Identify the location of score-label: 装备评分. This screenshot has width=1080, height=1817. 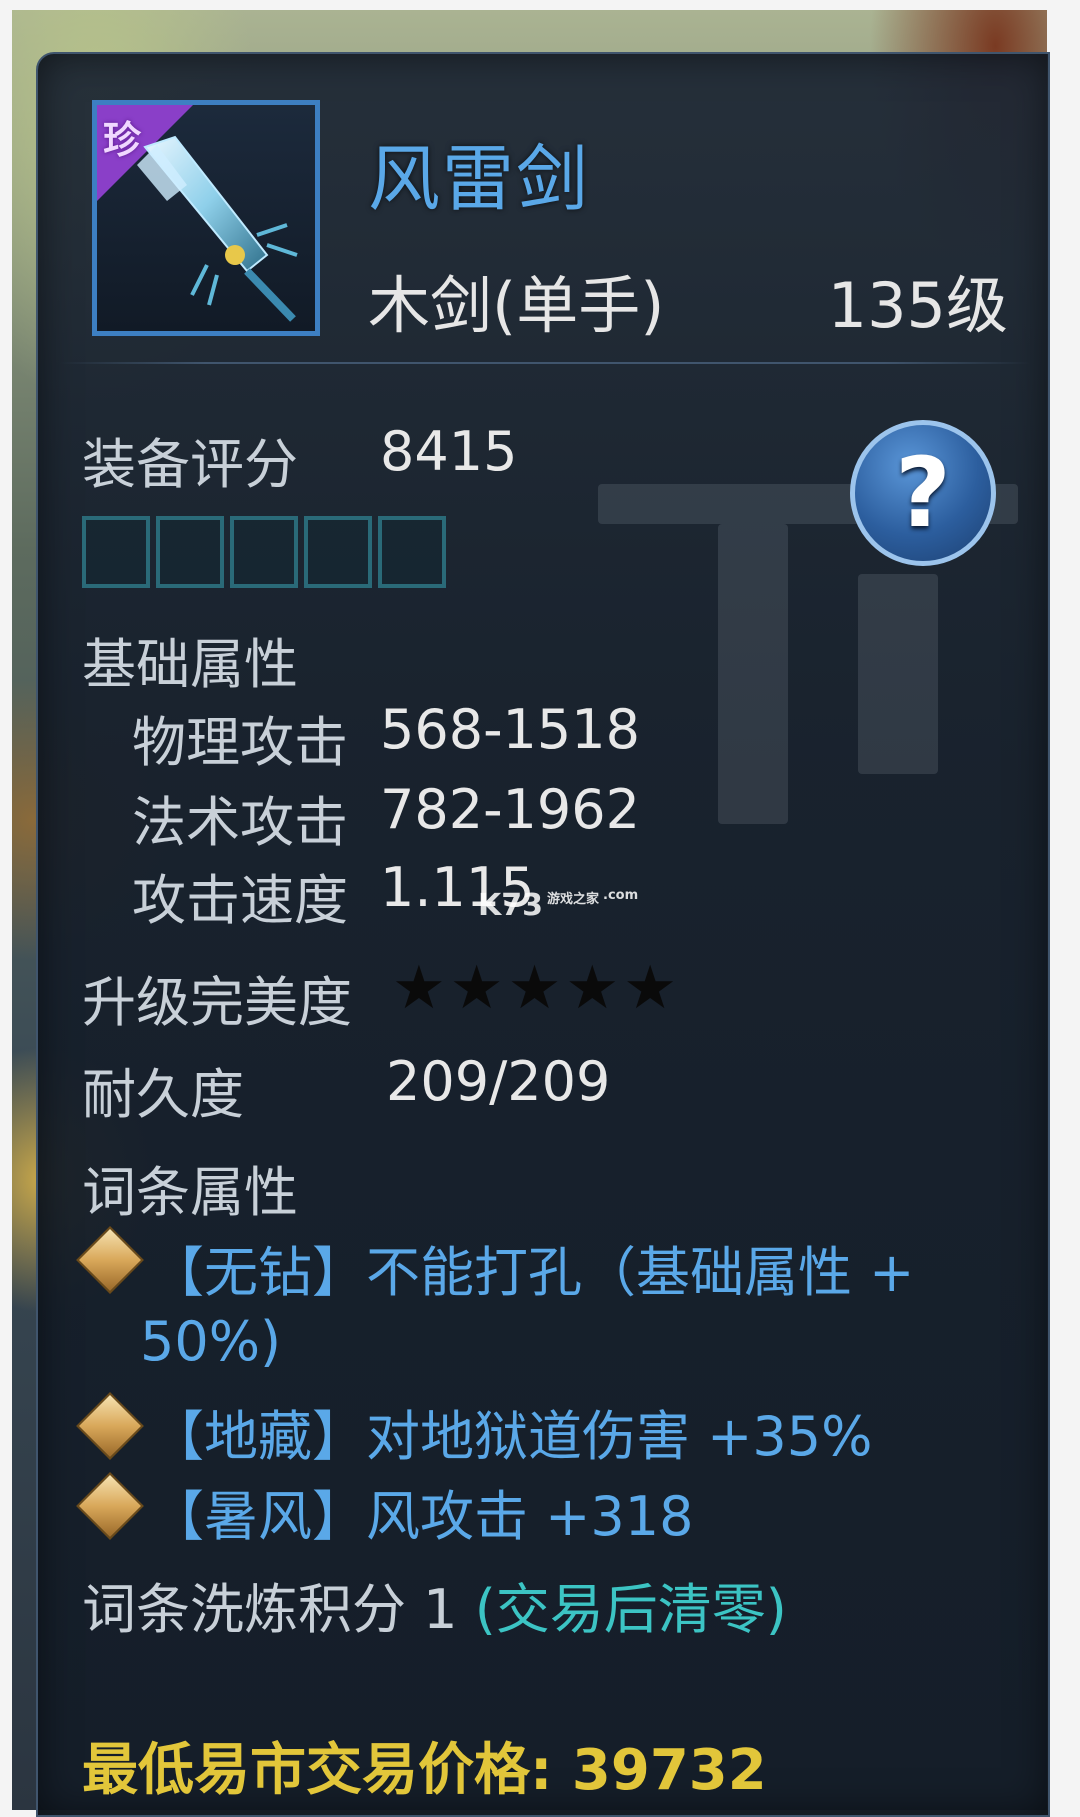
(190, 464).